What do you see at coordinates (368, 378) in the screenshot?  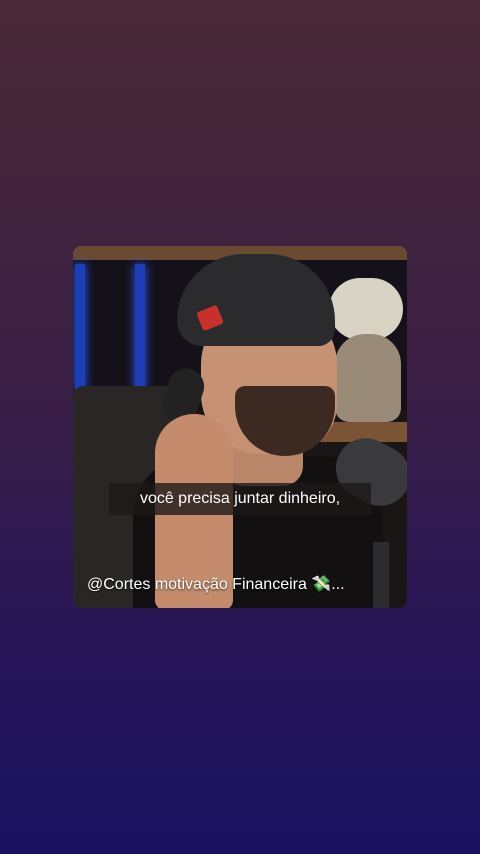 I see `vase` at bounding box center [368, 378].